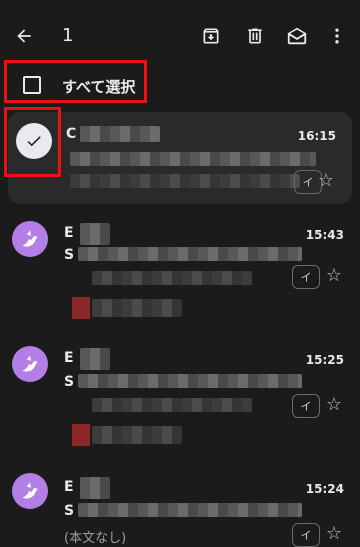  I want to click on email-time: 15:24, so click(324, 489).